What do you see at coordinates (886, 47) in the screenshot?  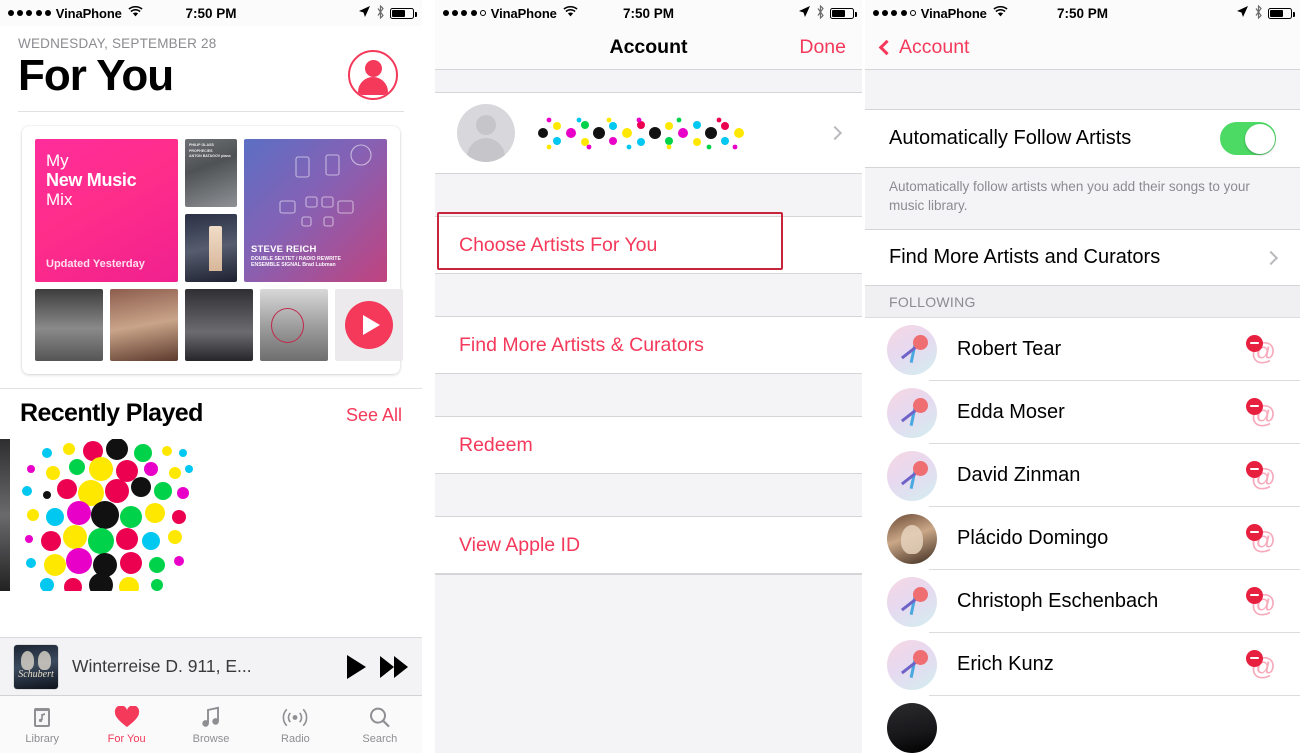 I see `chevron-left-icon` at bounding box center [886, 47].